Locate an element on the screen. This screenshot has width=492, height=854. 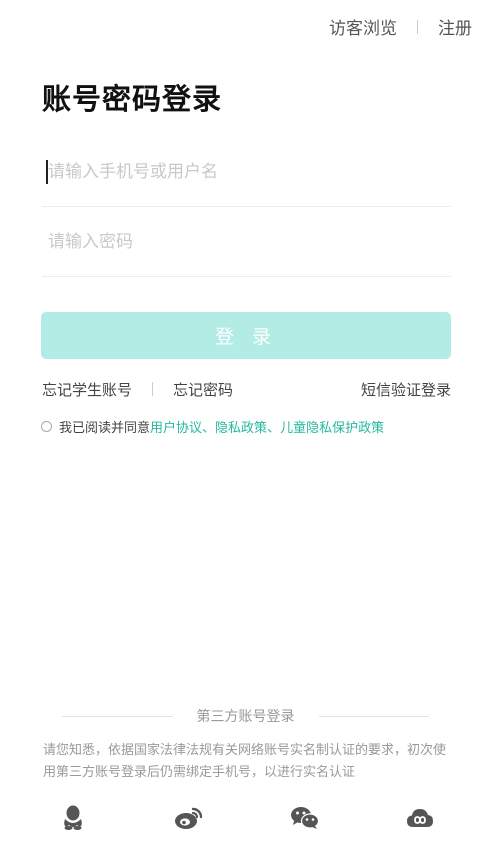
agreement-checkbox is located at coordinates (46, 426).